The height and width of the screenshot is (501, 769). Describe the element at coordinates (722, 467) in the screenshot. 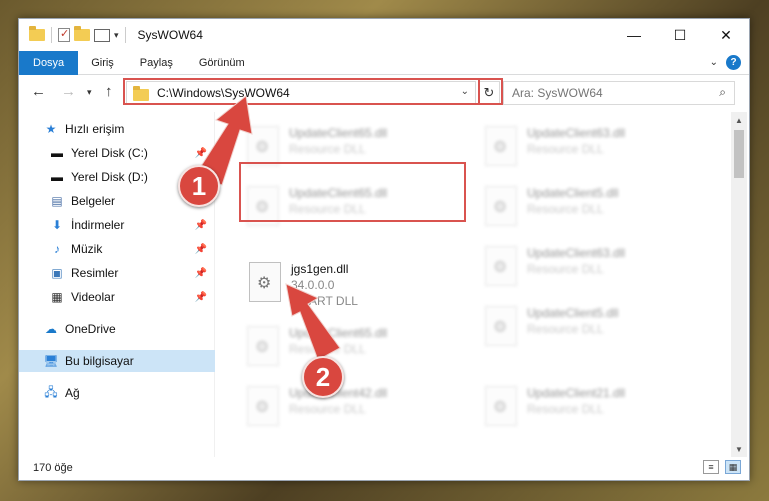

I see `view-switcher: ≡ ▦` at that location.